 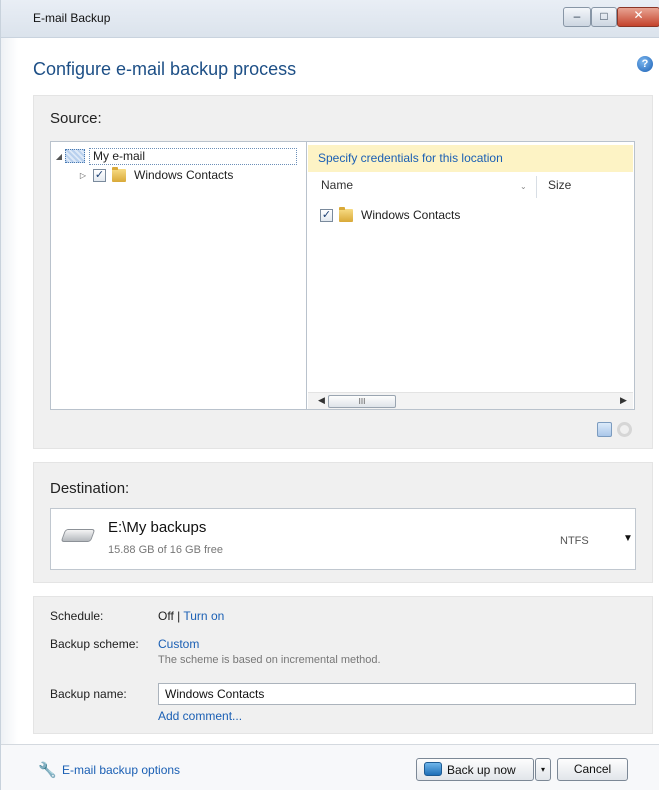 I want to click on backup-name-input, so click(x=397, y=694).